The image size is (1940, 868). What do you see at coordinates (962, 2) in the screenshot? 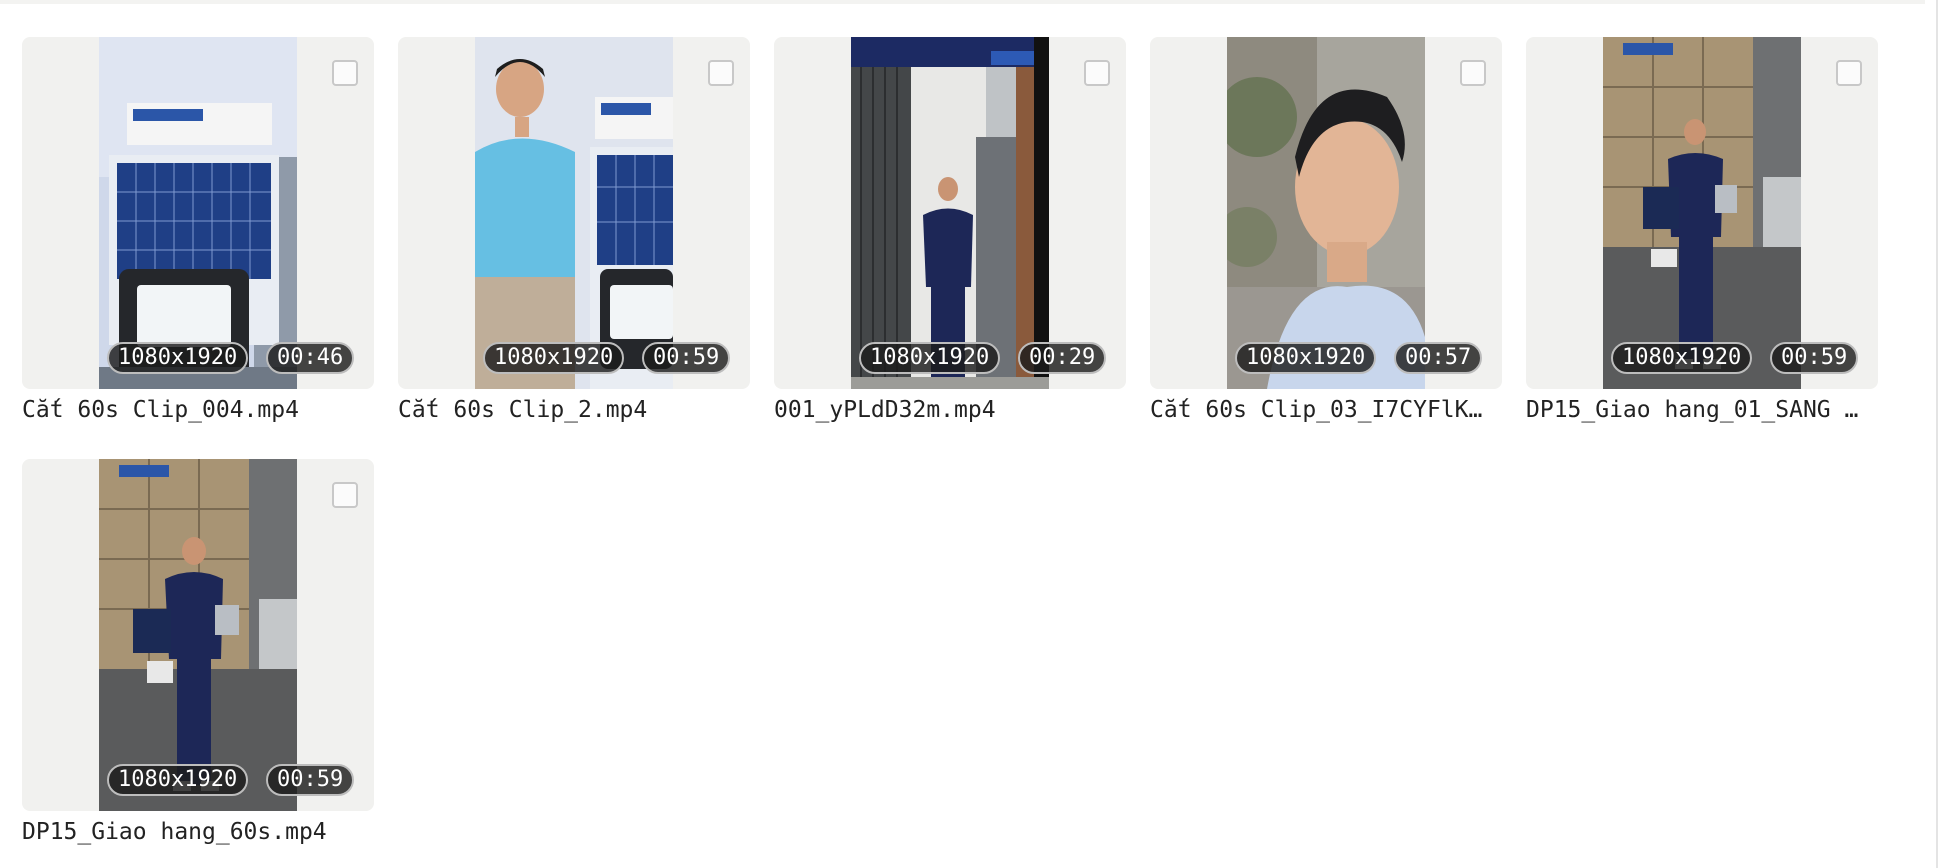
I see `top-divider` at bounding box center [962, 2].